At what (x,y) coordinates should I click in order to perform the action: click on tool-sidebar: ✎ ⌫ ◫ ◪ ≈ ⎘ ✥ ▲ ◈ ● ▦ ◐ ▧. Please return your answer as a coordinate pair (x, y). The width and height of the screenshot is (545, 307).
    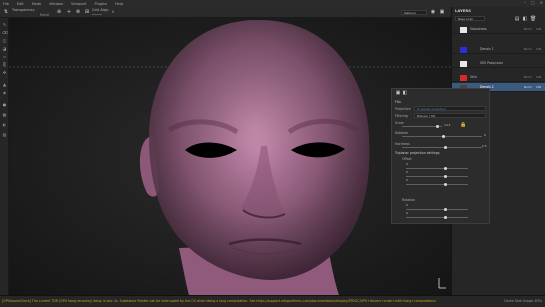
    Looking at the image, I should click on (4, 156).